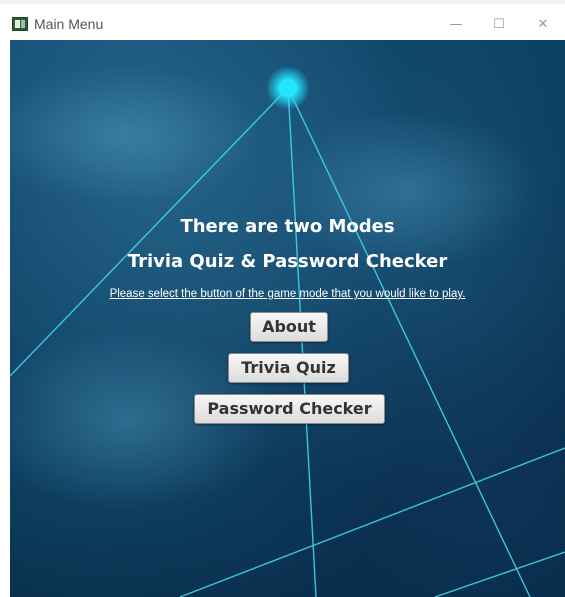  I want to click on network-line, so click(499, 574).